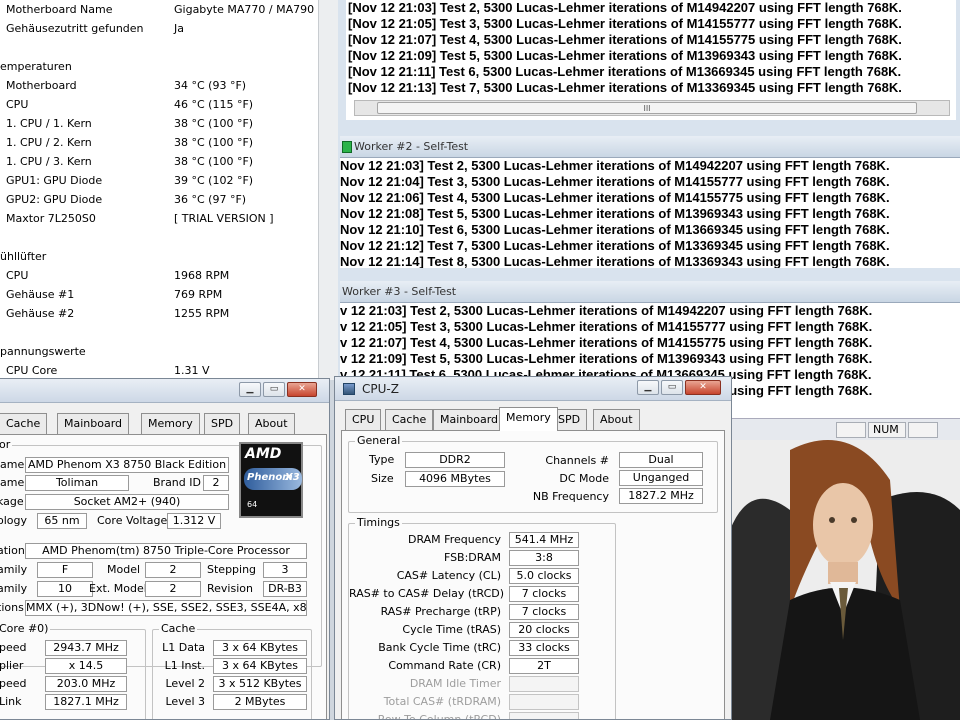 The image size is (960, 720). I want to click on ext-family-value: 10, so click(65, 589).